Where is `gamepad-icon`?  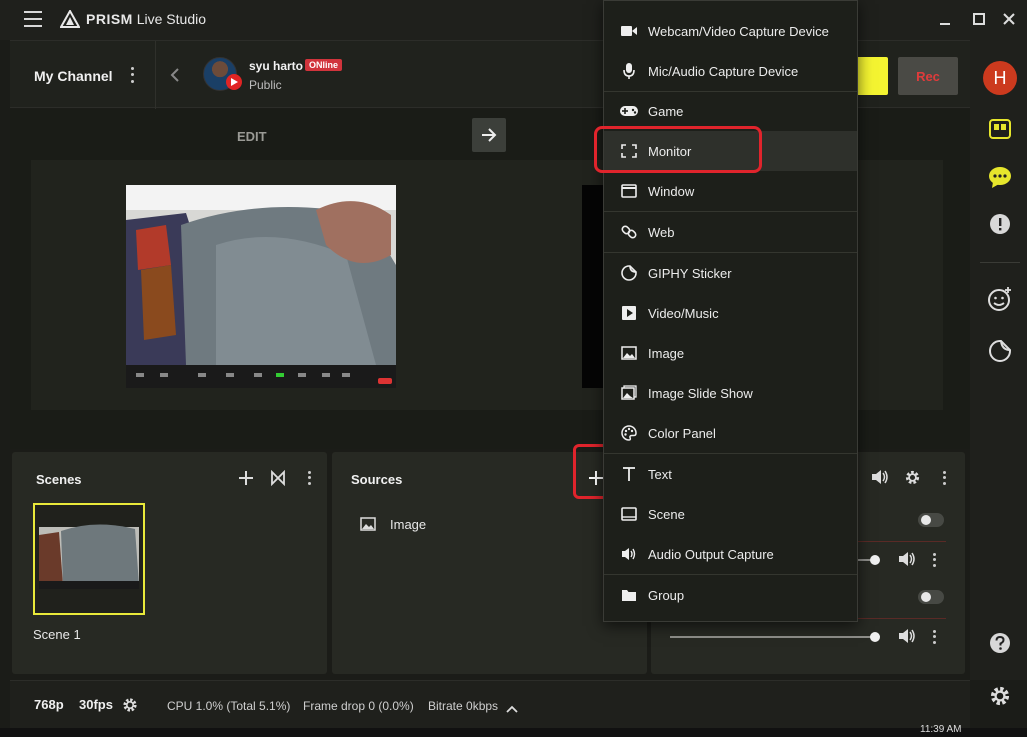 gamepad-icon is located at coordinates (629, 111).